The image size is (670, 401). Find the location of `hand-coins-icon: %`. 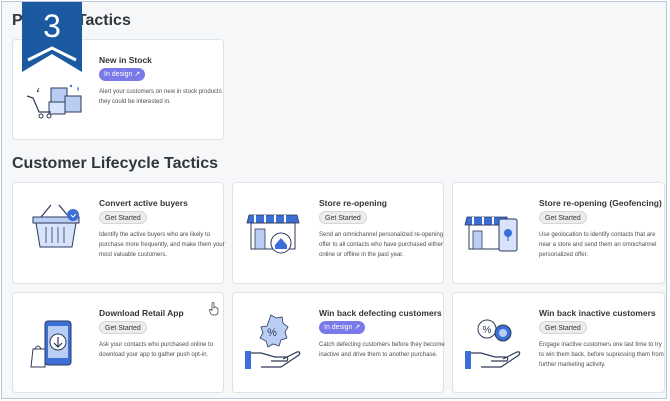

hand-coins-icon: % is located at coordinates (493, 344).